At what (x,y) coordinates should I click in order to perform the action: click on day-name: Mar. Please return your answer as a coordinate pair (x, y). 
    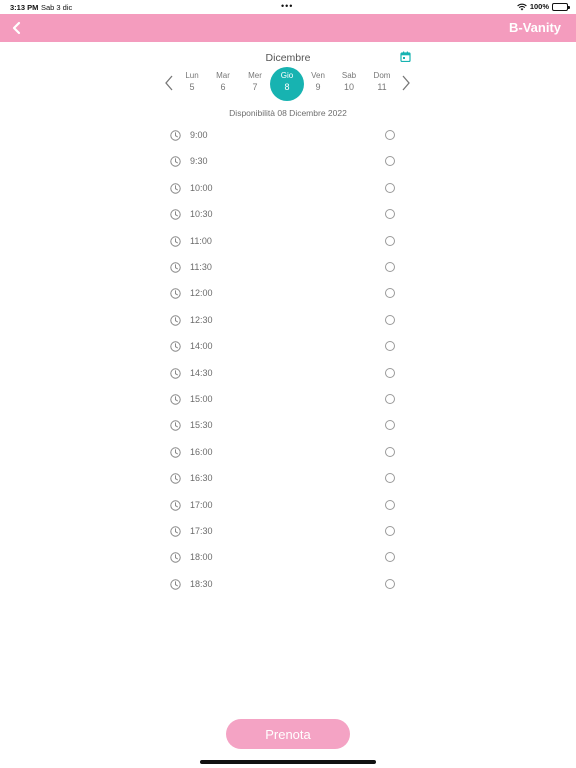
    Looking at the image, I should click on (223, 75).